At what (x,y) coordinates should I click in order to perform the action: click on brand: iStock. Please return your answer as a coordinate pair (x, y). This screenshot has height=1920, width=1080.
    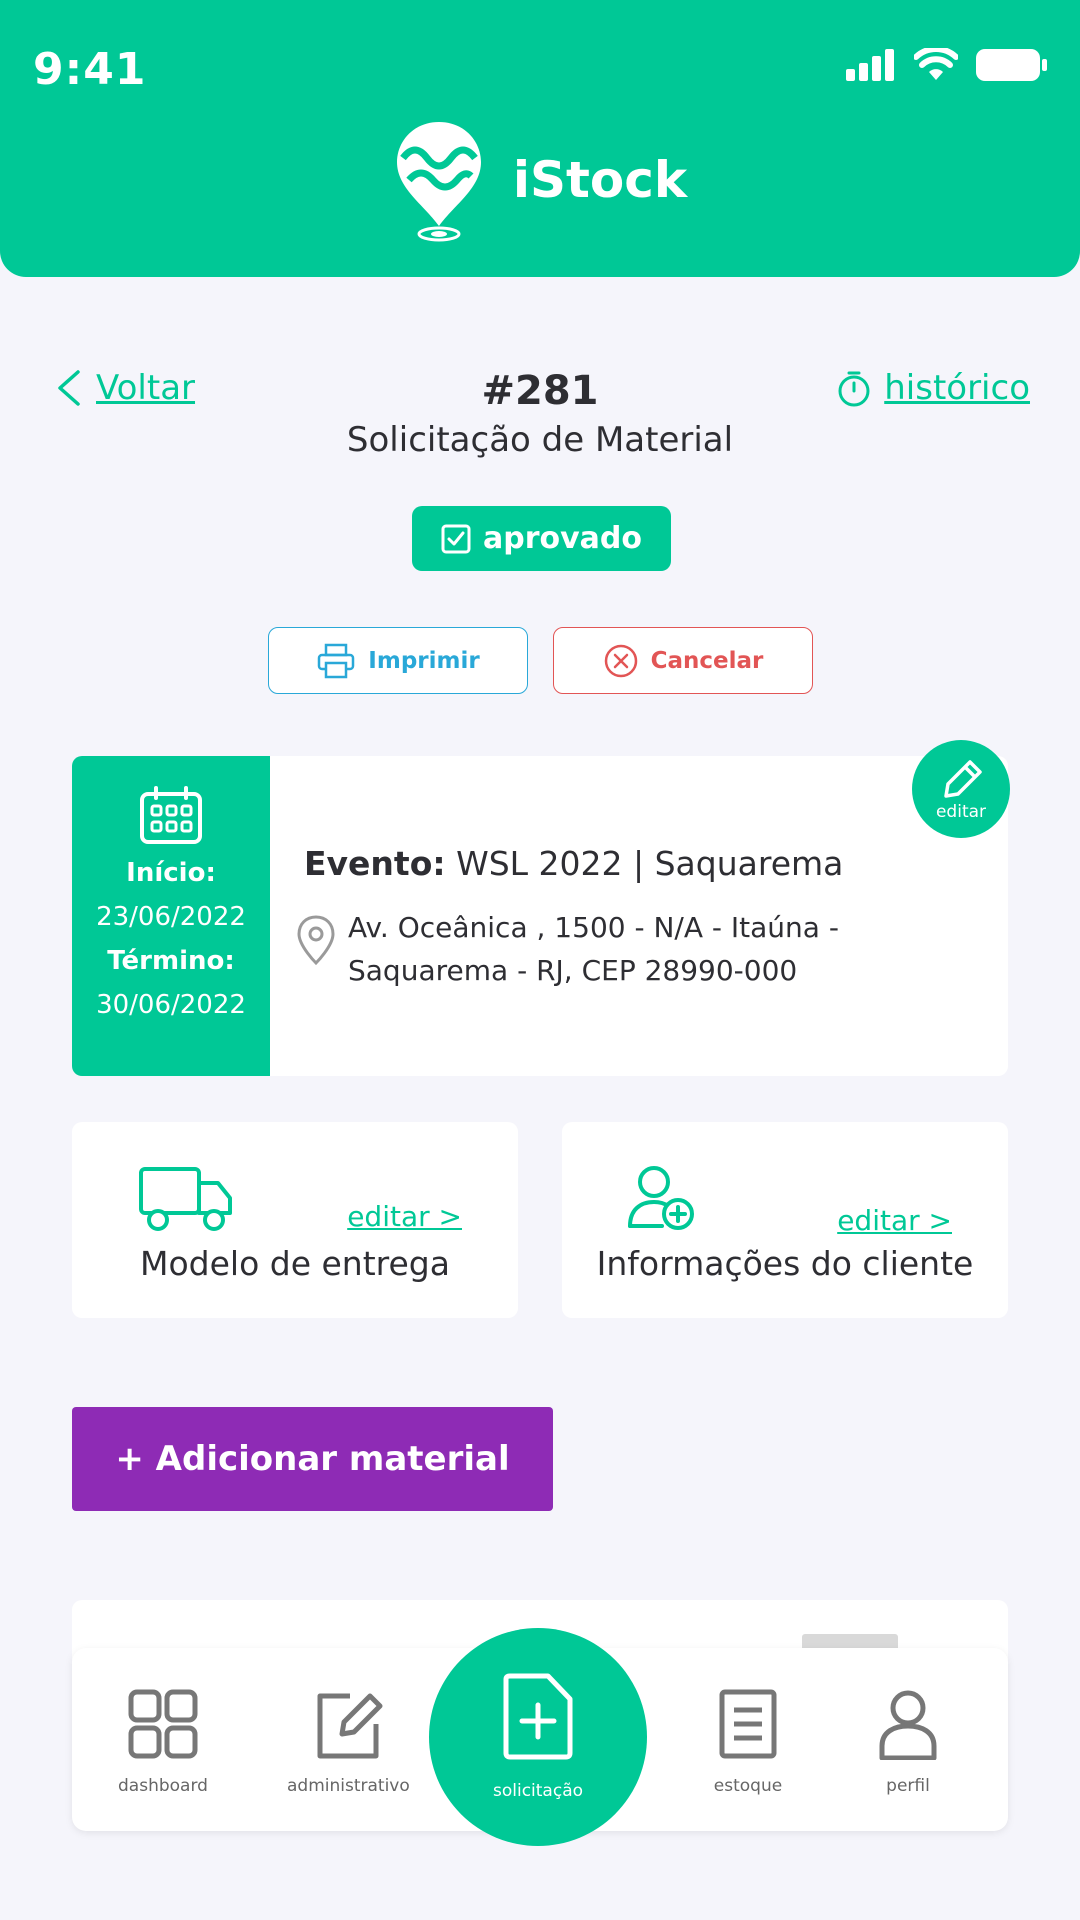
    Looking at the image, I should click on (540, 180).